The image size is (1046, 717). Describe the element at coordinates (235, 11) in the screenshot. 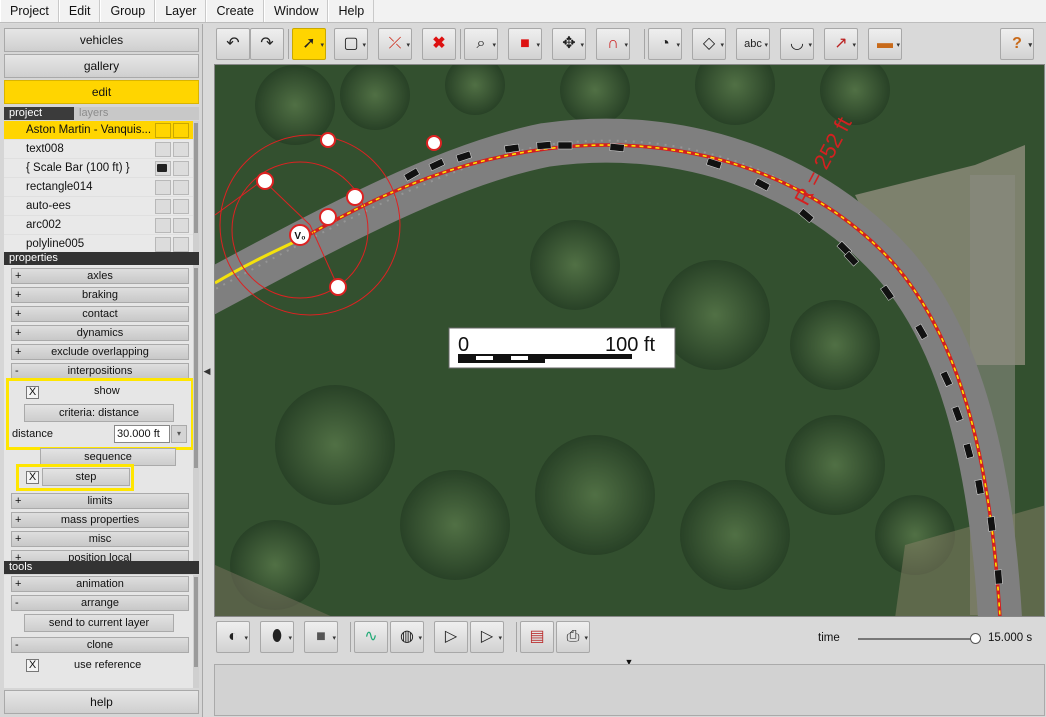

I see `menu-create: Create` at that location.